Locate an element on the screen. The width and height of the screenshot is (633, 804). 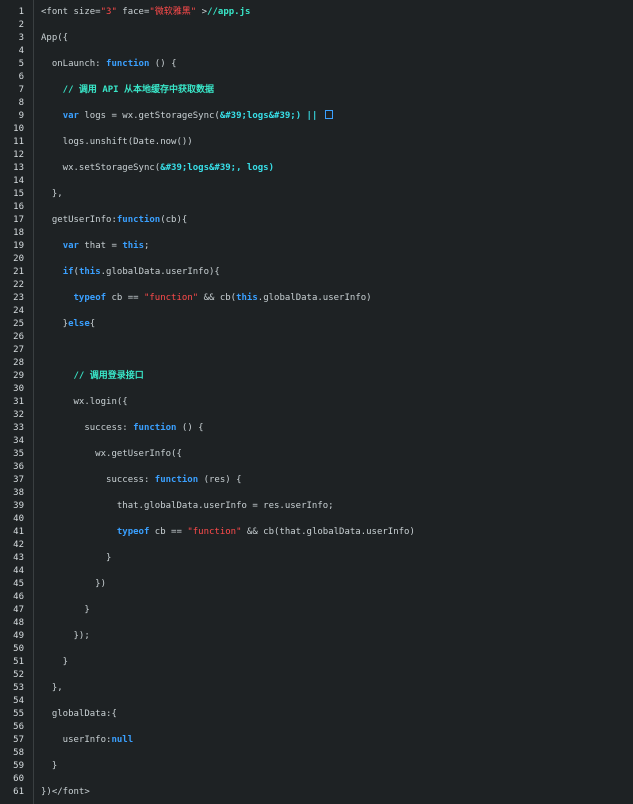
code-line: onLaunch: function () { is located at coordinates (337, 64).